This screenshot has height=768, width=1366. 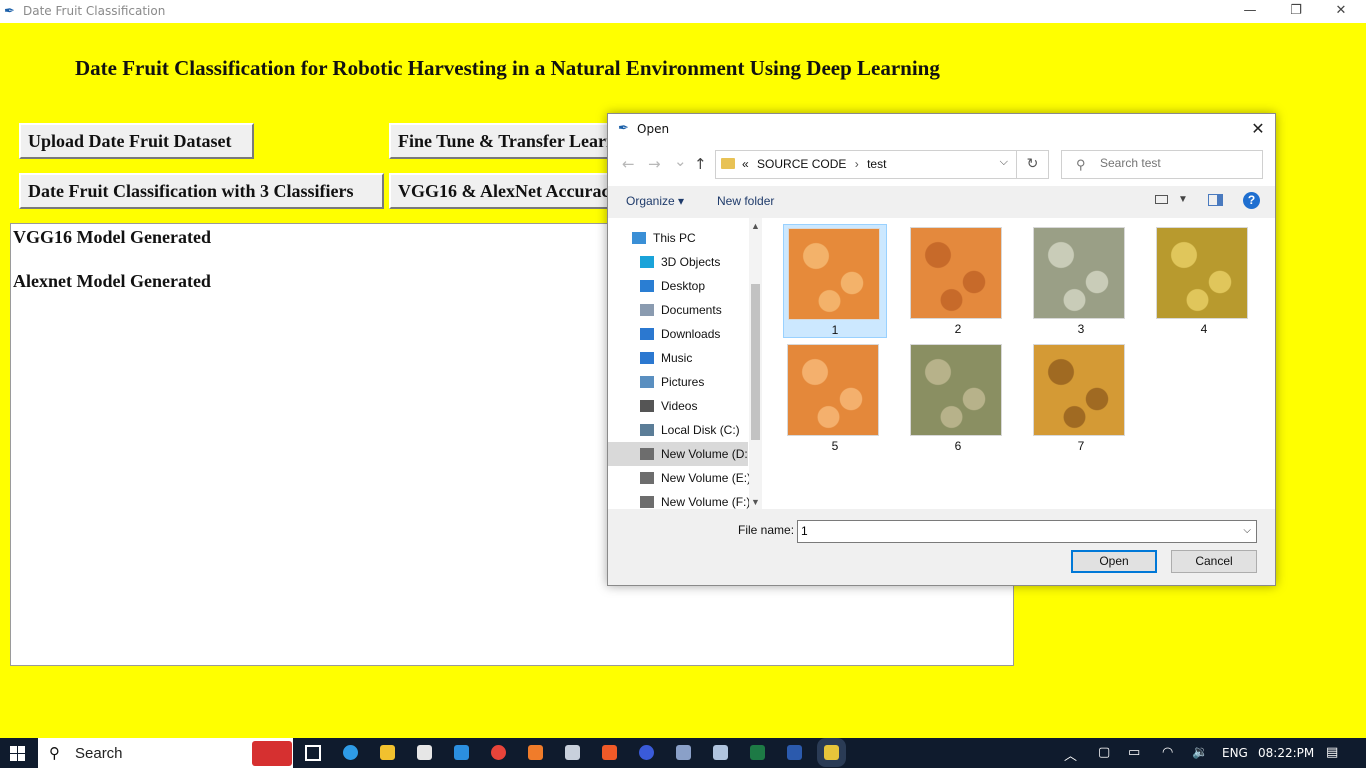 I want to click on file-thumbnail: 6, so click(x=958, y=398).